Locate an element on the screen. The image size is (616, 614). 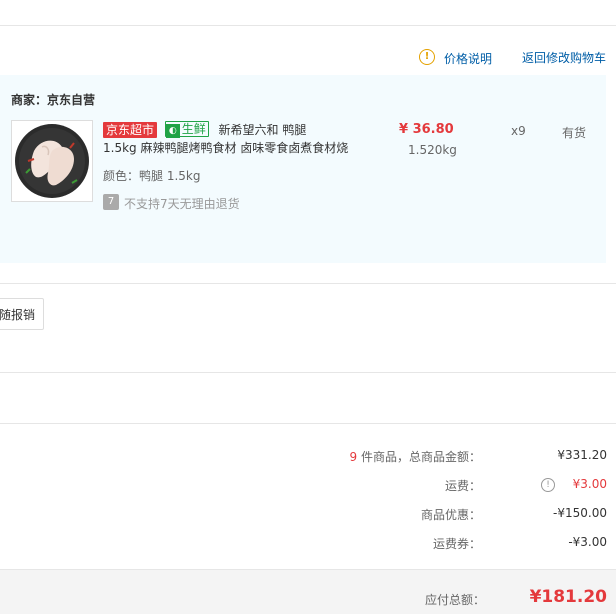
shipping-coupon-row: 运费券： -¥3.00 is located at coordinates (397, 544).